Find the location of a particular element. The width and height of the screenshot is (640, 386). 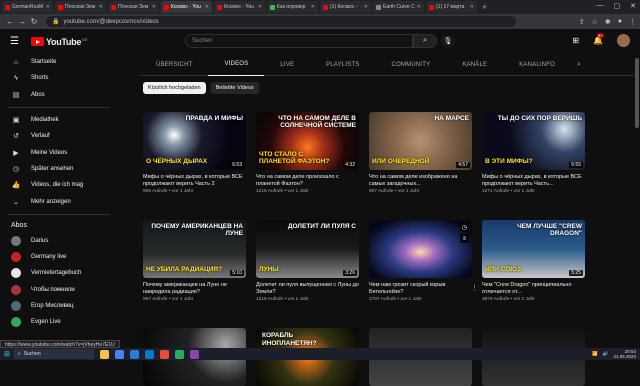

maximize-icon: ▢ is located at coordinates (617, 6).